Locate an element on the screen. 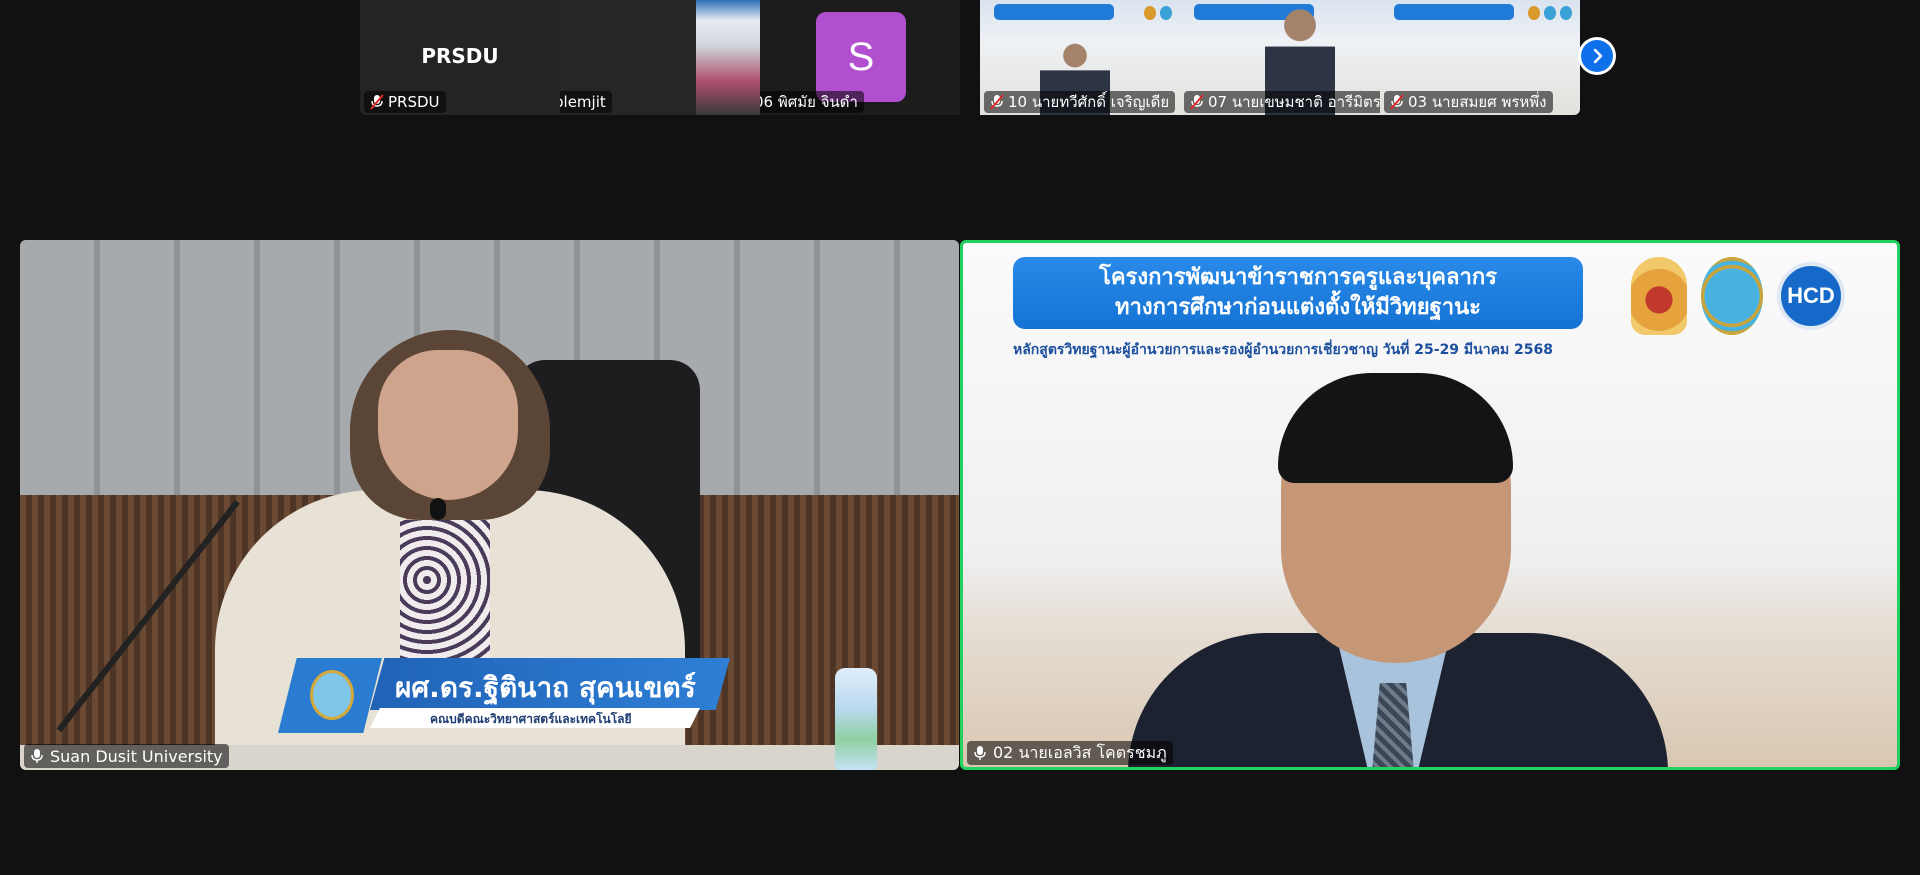 This screenshot has width=1920, height=875. thumbnail-name-tag: PRSDU is located at coordinates (405, 102).